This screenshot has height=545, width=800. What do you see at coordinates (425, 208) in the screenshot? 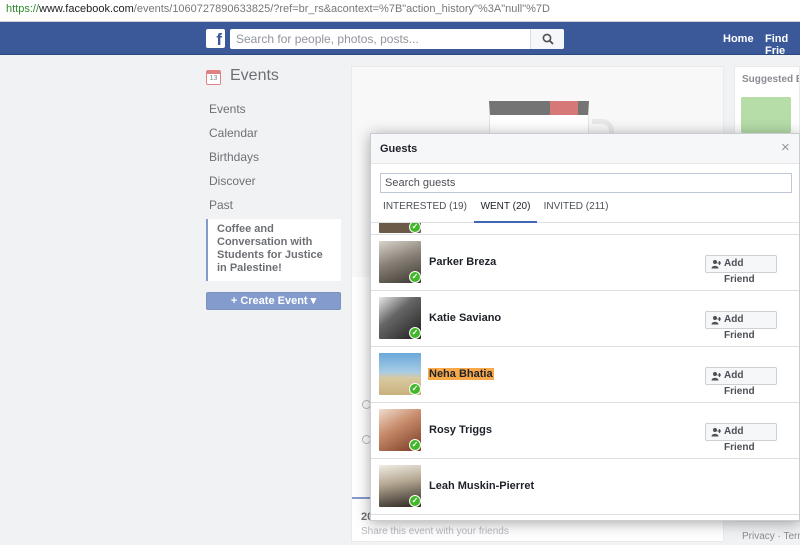
I see `tab-interested: INTERESTED (19)` at bounding box center [425, 208].